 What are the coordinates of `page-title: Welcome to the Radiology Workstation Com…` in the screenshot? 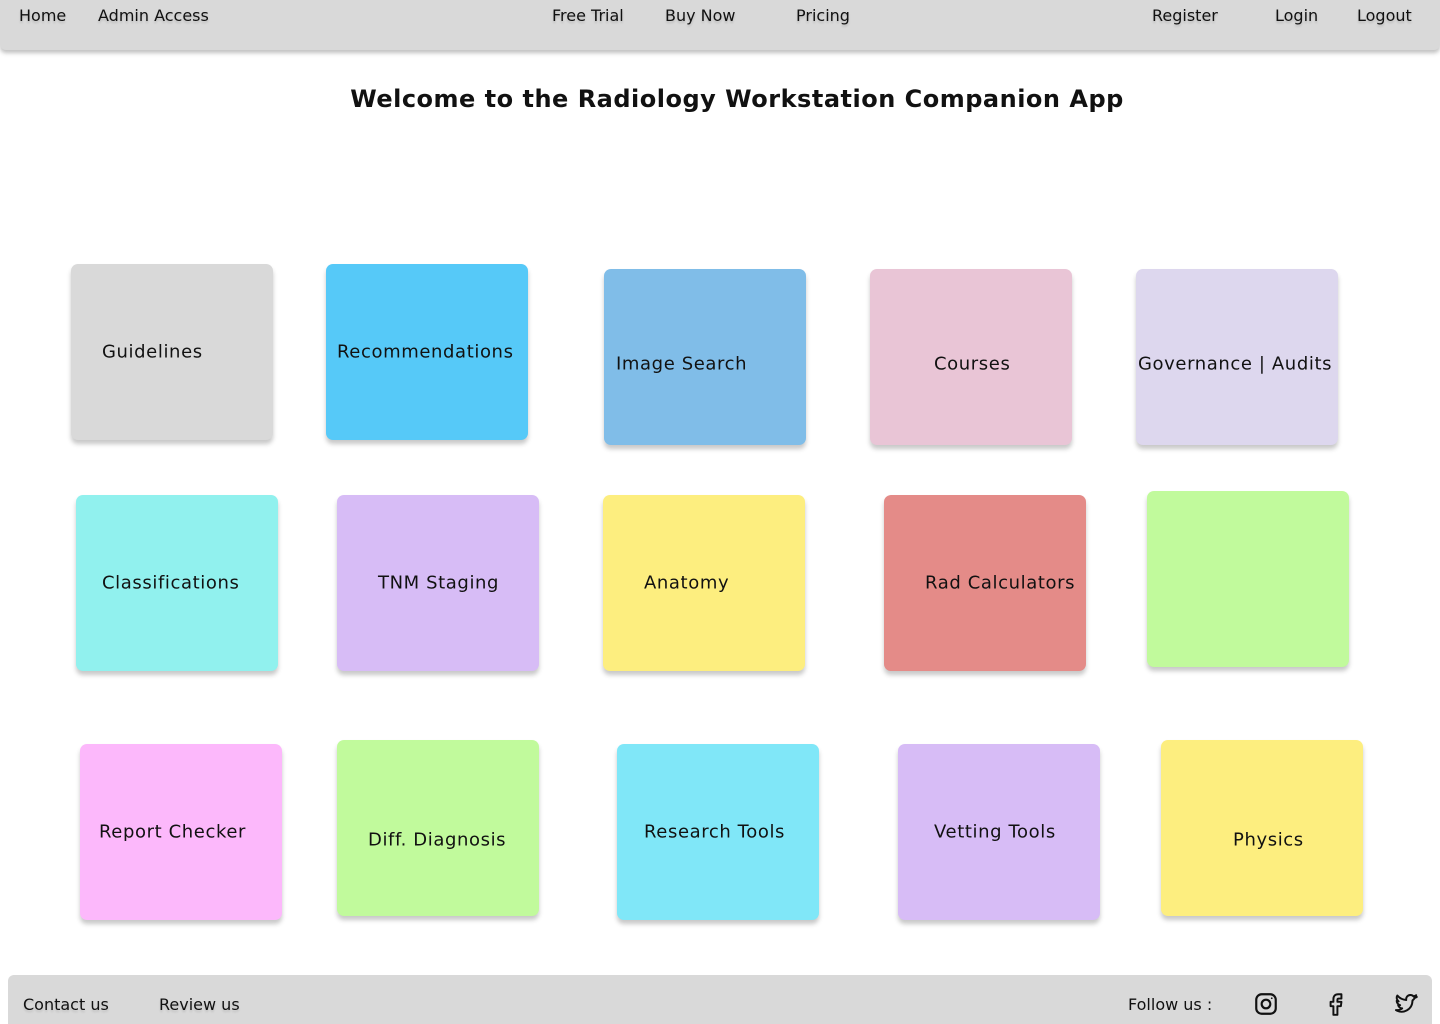 It's located at (737, 99).